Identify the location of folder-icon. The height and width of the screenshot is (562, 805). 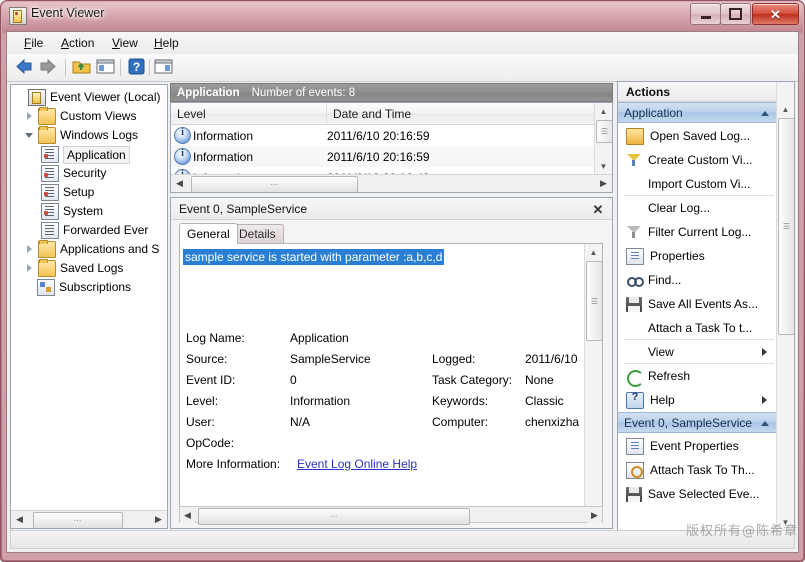
(47, 268).